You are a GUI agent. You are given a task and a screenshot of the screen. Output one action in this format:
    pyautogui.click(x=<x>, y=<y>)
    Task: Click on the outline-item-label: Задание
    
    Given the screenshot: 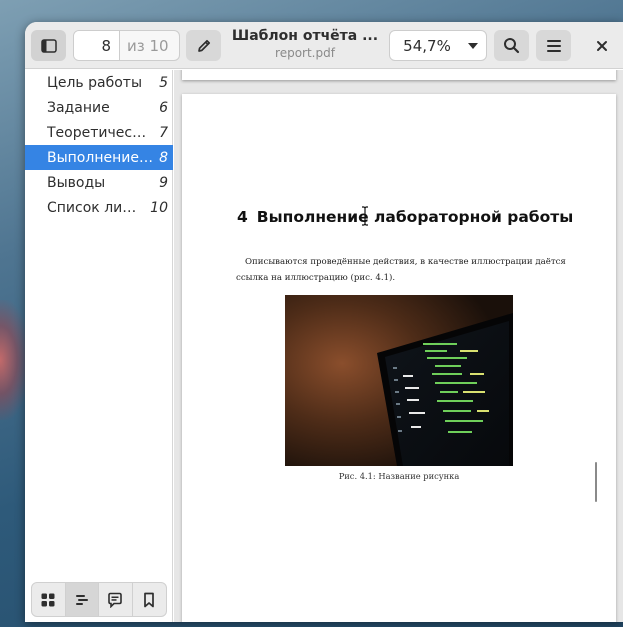 What is the action you would take?
    pyautogui.click(x=78, y=107)
    